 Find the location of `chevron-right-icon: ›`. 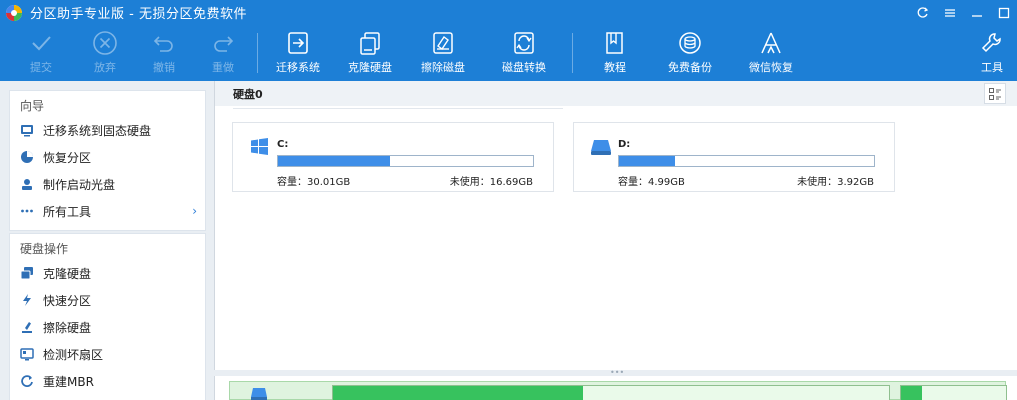

chevron-right-icon: › is located at coordinates (194, 211).